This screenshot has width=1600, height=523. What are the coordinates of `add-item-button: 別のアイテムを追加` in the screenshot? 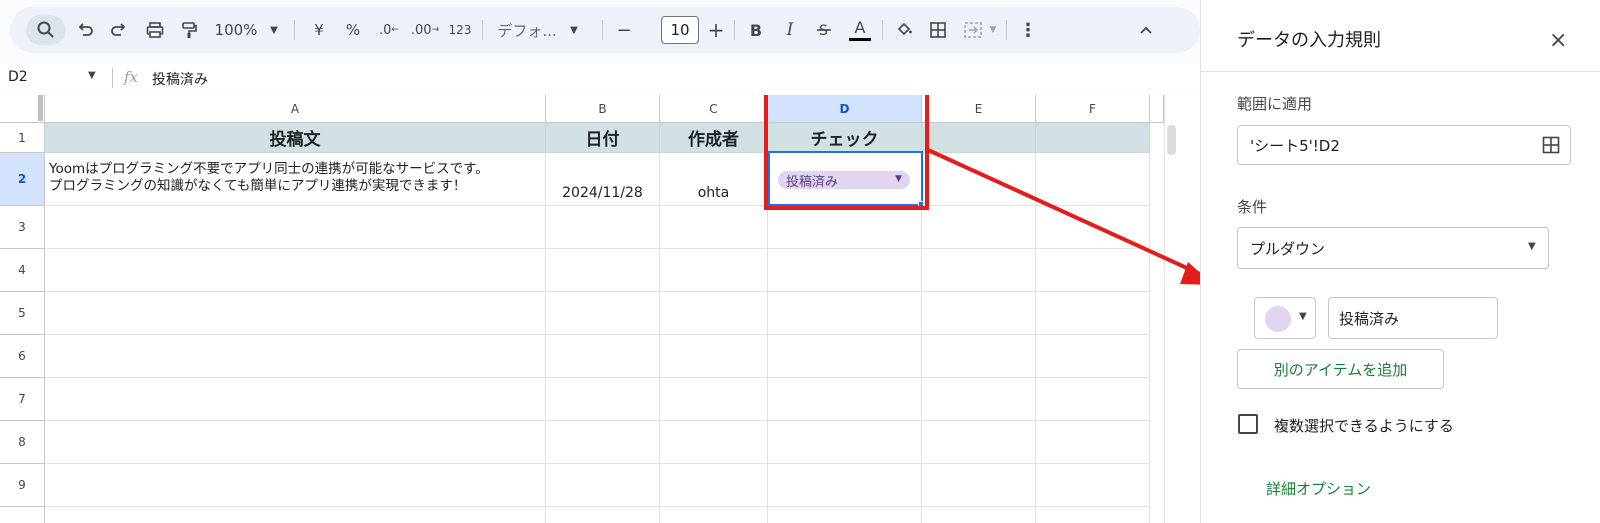 It's located at (1340, 369).